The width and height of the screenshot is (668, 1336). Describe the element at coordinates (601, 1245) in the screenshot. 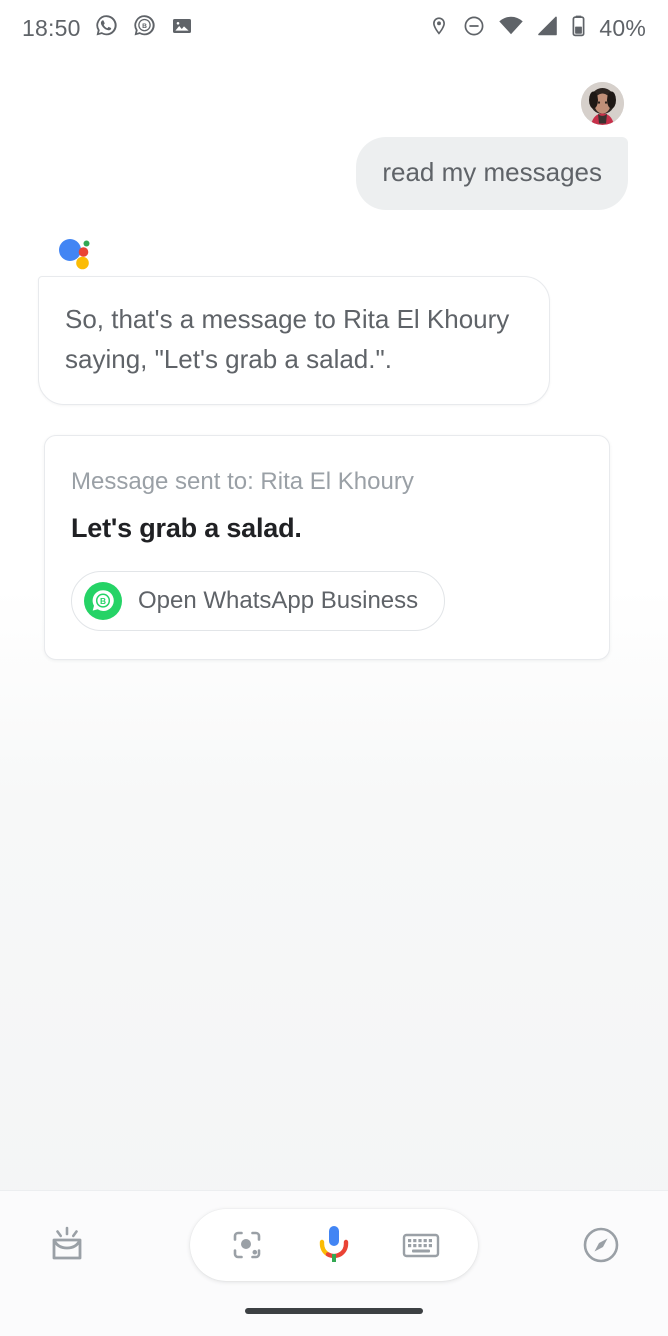

I see `compass-explore-icon` at that location.